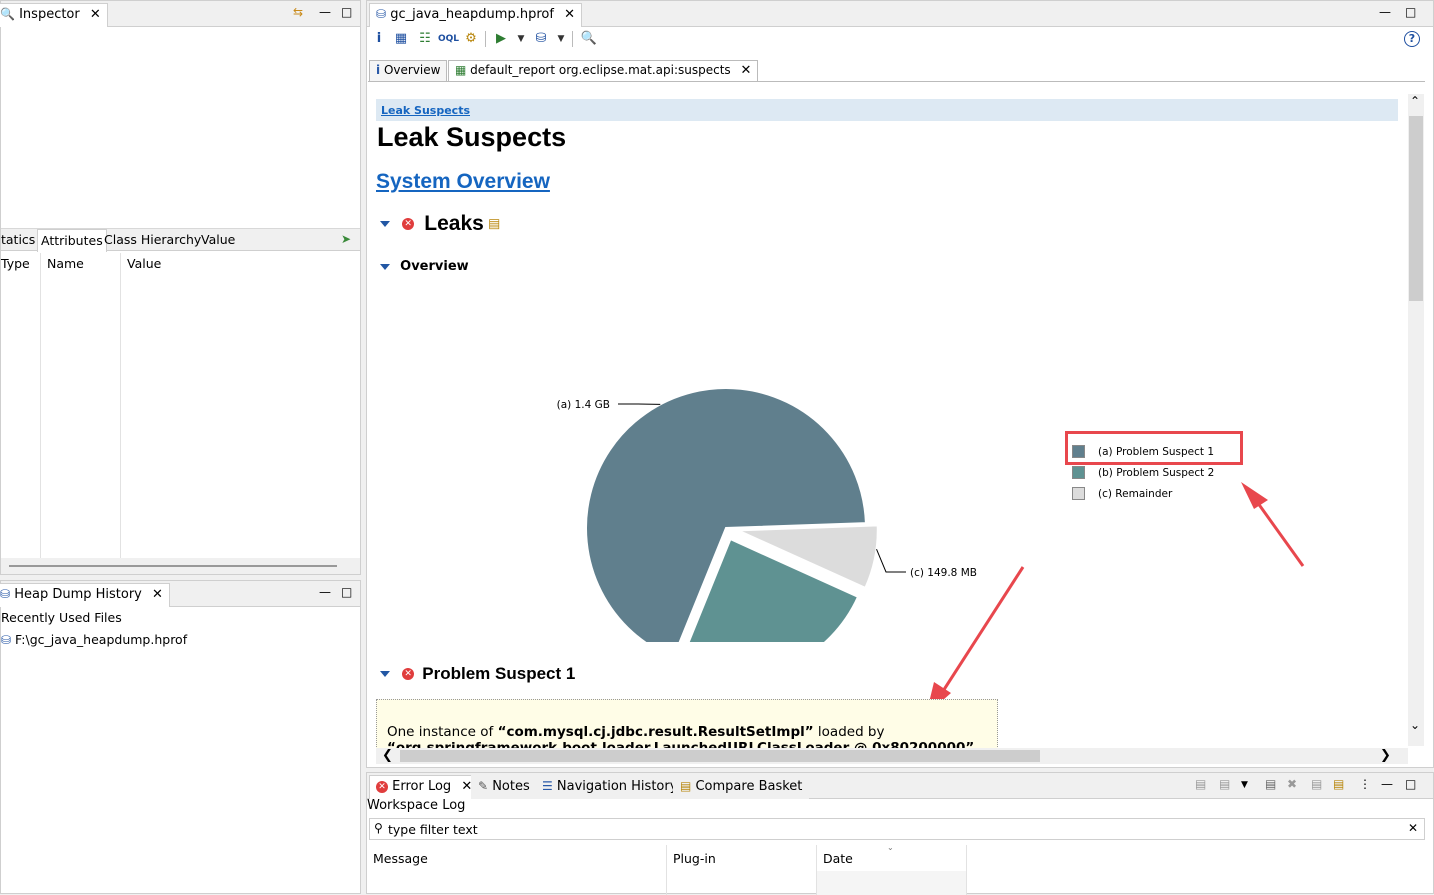 The height and width of the screenshot is (895, 1434). What do you see at coordinates (838, 858) in the screenshot?
I see `col-date: Date` at bounding box center [838, 858].